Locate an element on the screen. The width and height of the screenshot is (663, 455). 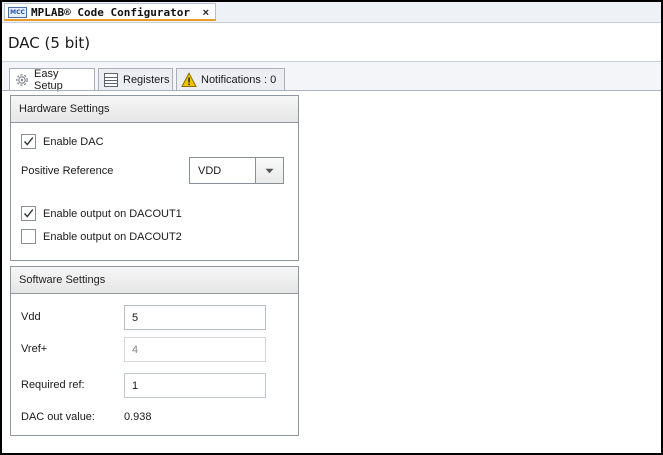
document-tab-strip: MCC MPLAB® Code Configurator × is located at coordinates (331, 12).